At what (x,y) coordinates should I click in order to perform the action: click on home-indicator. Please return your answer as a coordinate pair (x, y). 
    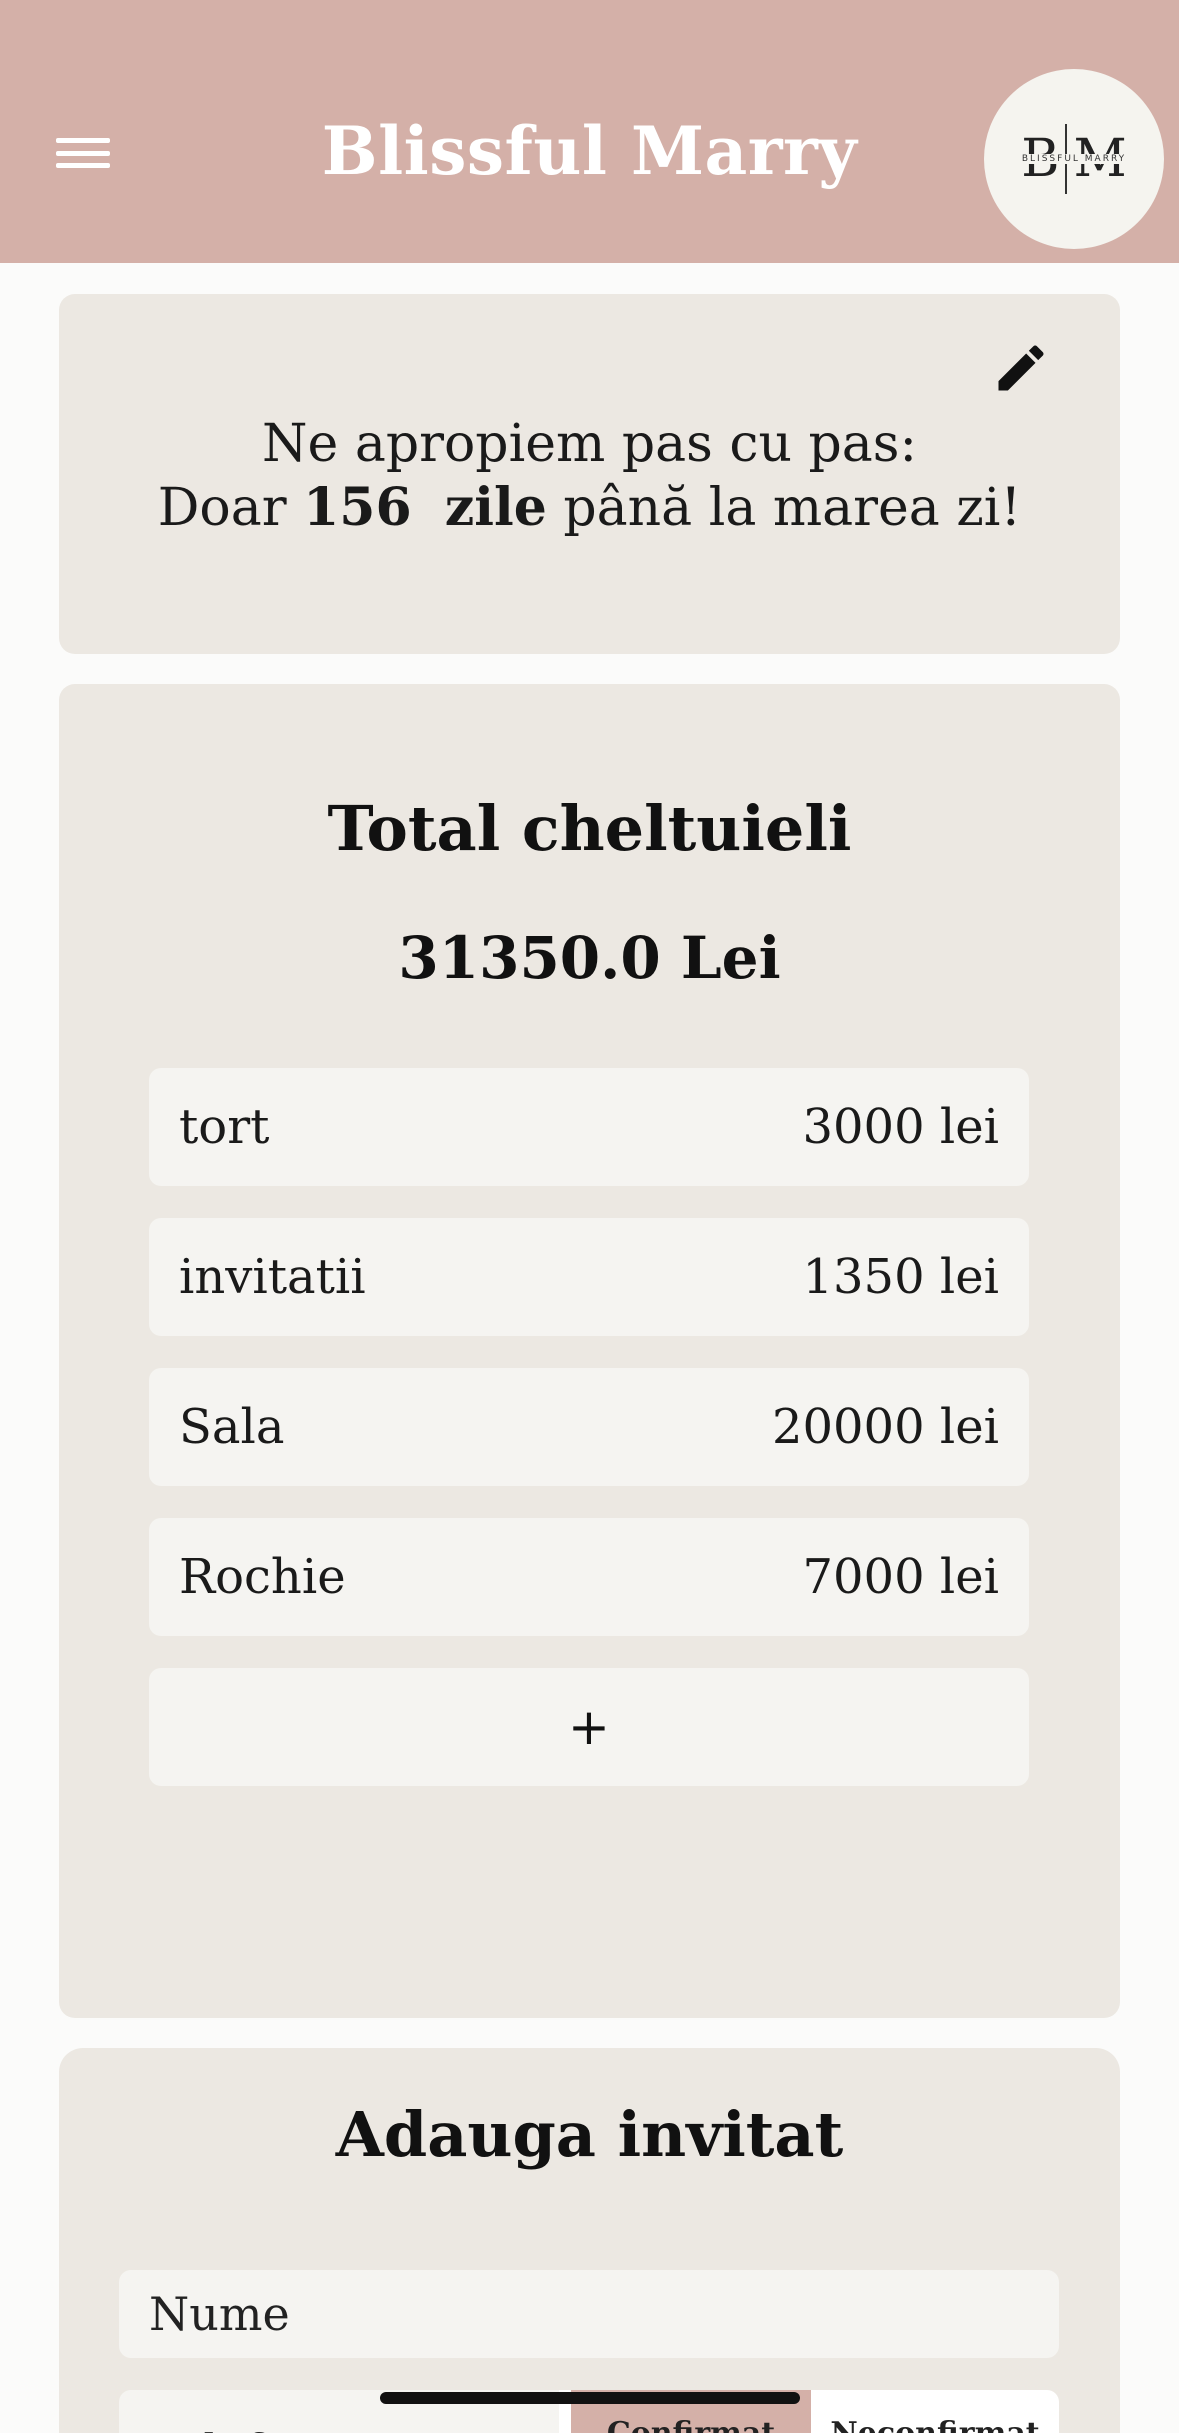
    Looking at the image, I should click on (590, 2398).